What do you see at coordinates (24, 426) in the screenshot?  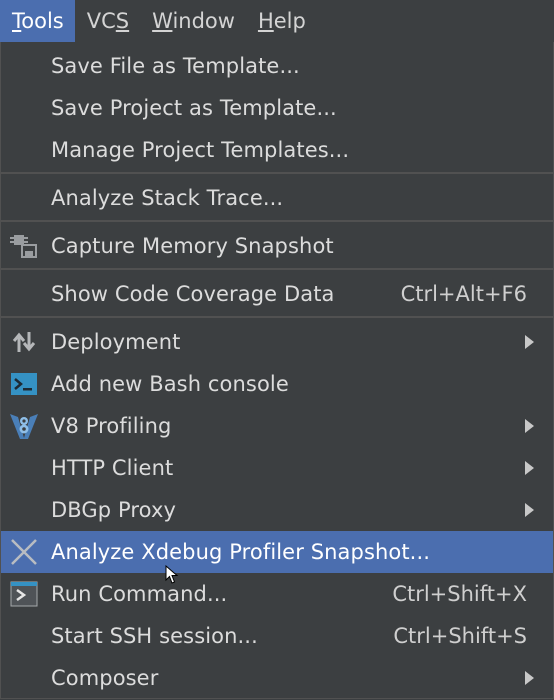 I see `v8-icon` at bounding box center [24, 426].